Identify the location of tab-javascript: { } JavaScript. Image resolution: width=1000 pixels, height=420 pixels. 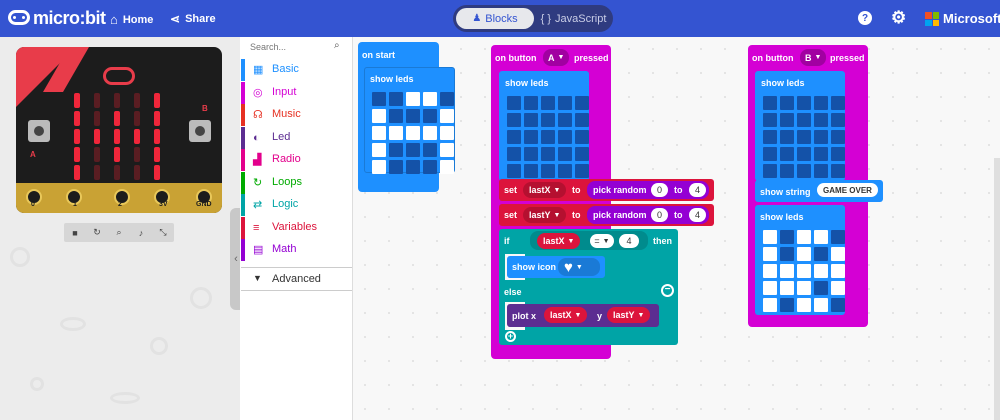
(573, 18).